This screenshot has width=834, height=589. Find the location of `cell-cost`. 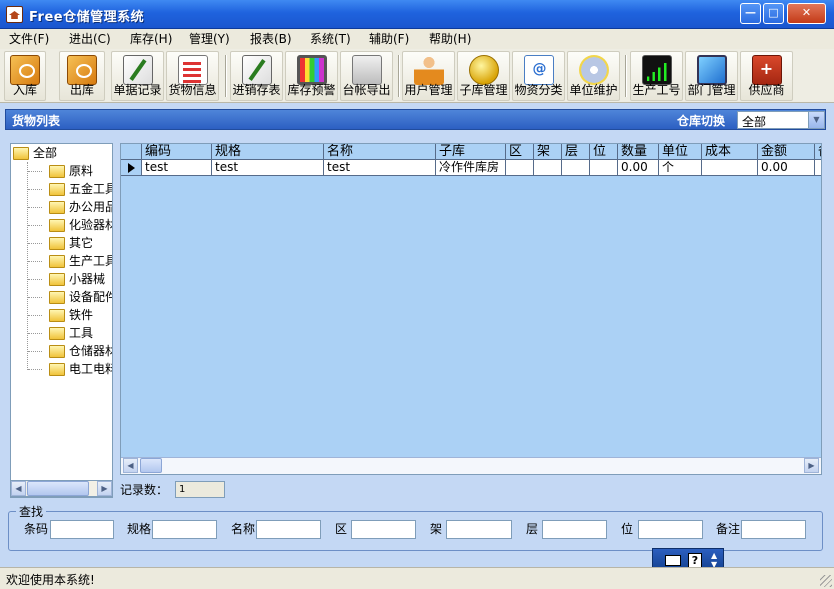

cell-cost is located at coordinates (730, 167).